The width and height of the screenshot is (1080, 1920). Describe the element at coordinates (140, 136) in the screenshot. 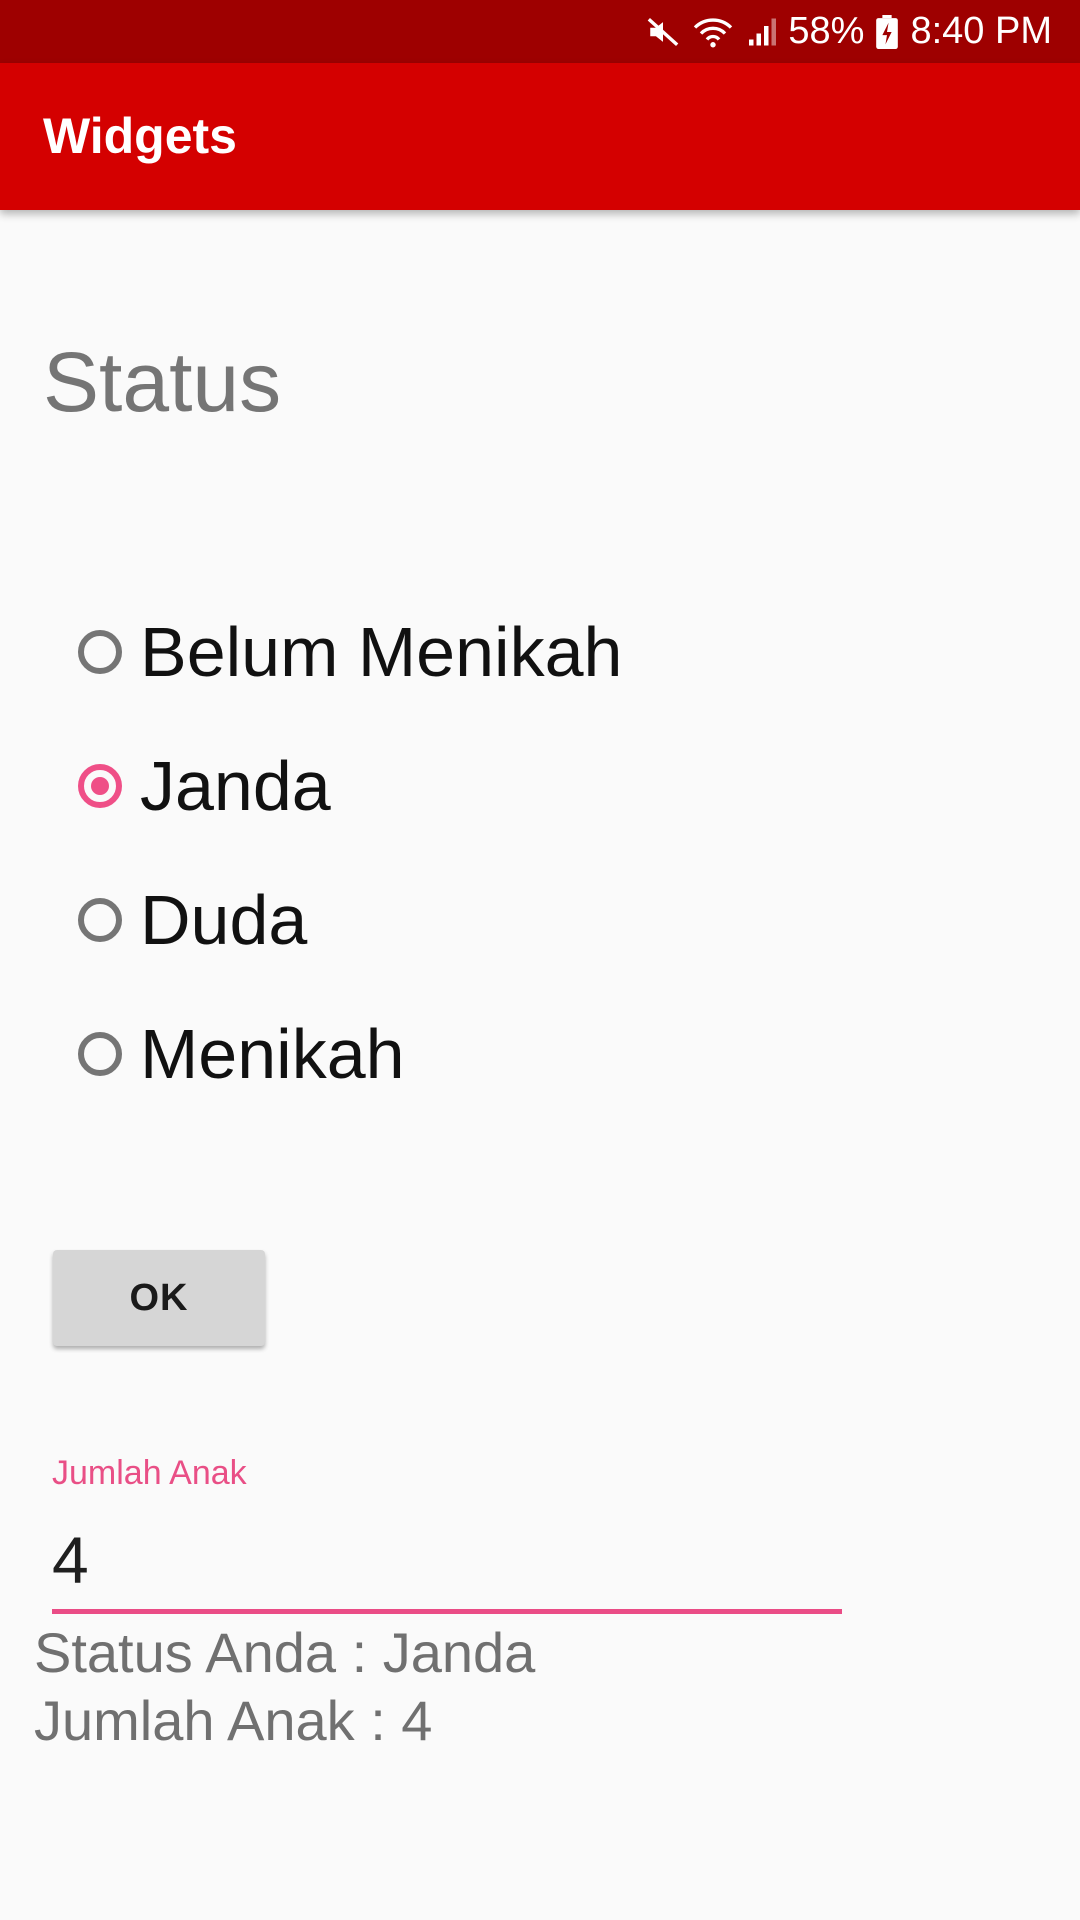

I see `app-title: Widgets` at that location.